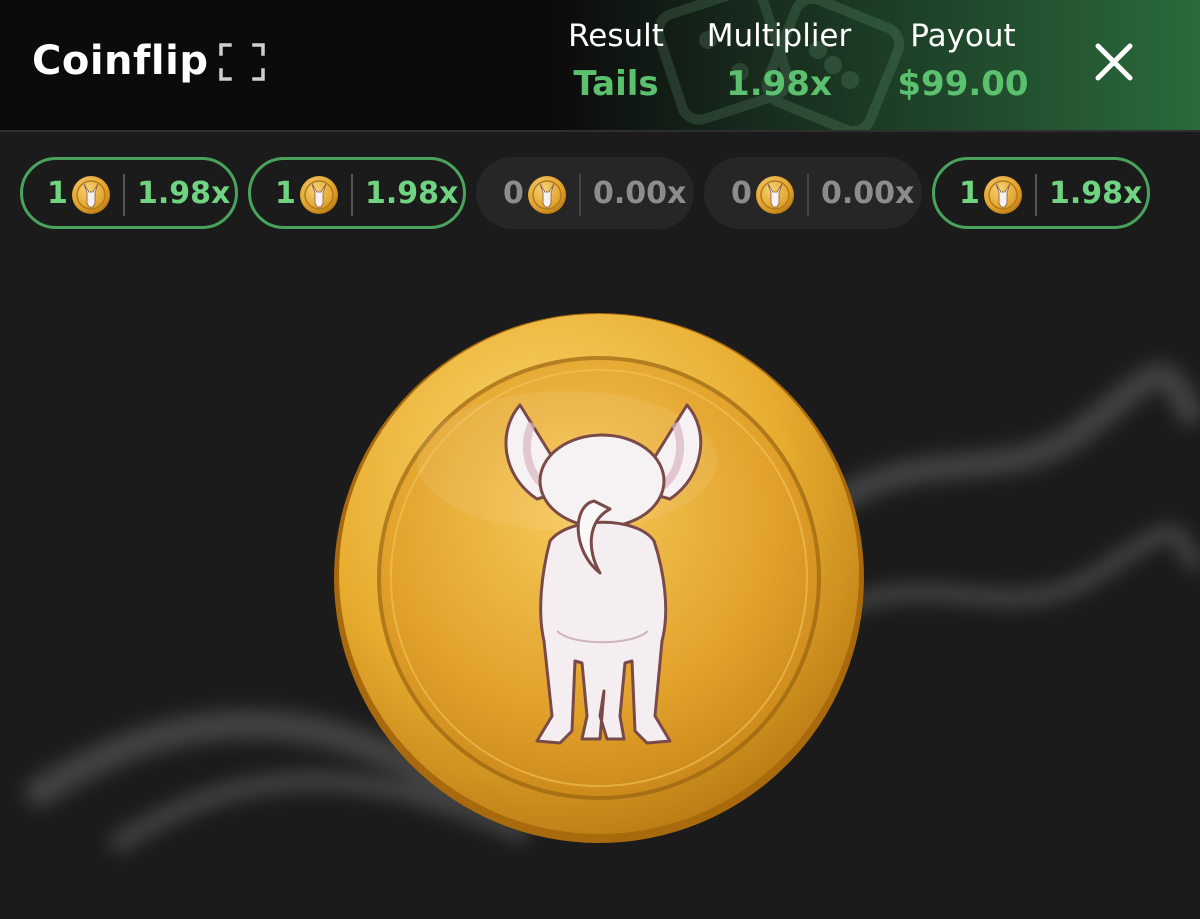 The image size is (1200, 919). What do you see at coordinates (963, 61) in the screenshot?
I see `payout-stat: Payout $99.00` at bounding box center [963, 61].